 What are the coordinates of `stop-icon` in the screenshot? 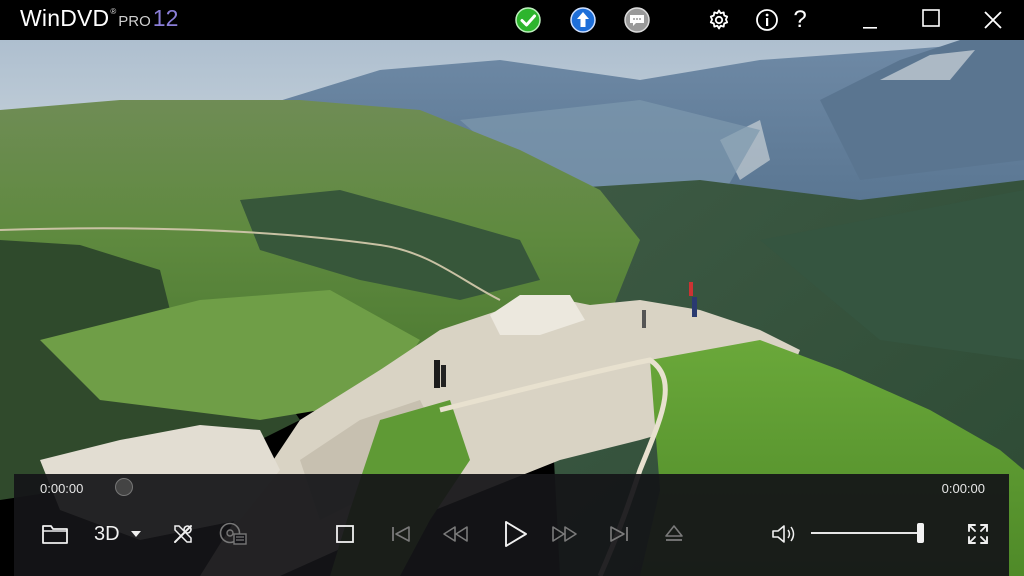 It's located at (345, 534).